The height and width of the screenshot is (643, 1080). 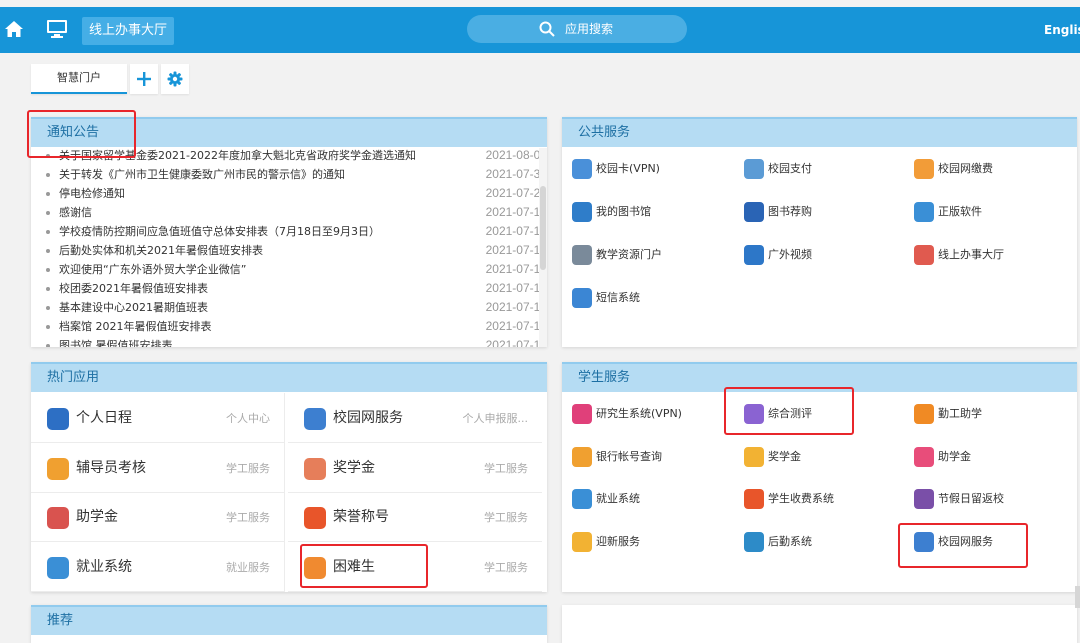 I want to click on service-hall-title: 线上办事大厅, so click(x=128, y=31).